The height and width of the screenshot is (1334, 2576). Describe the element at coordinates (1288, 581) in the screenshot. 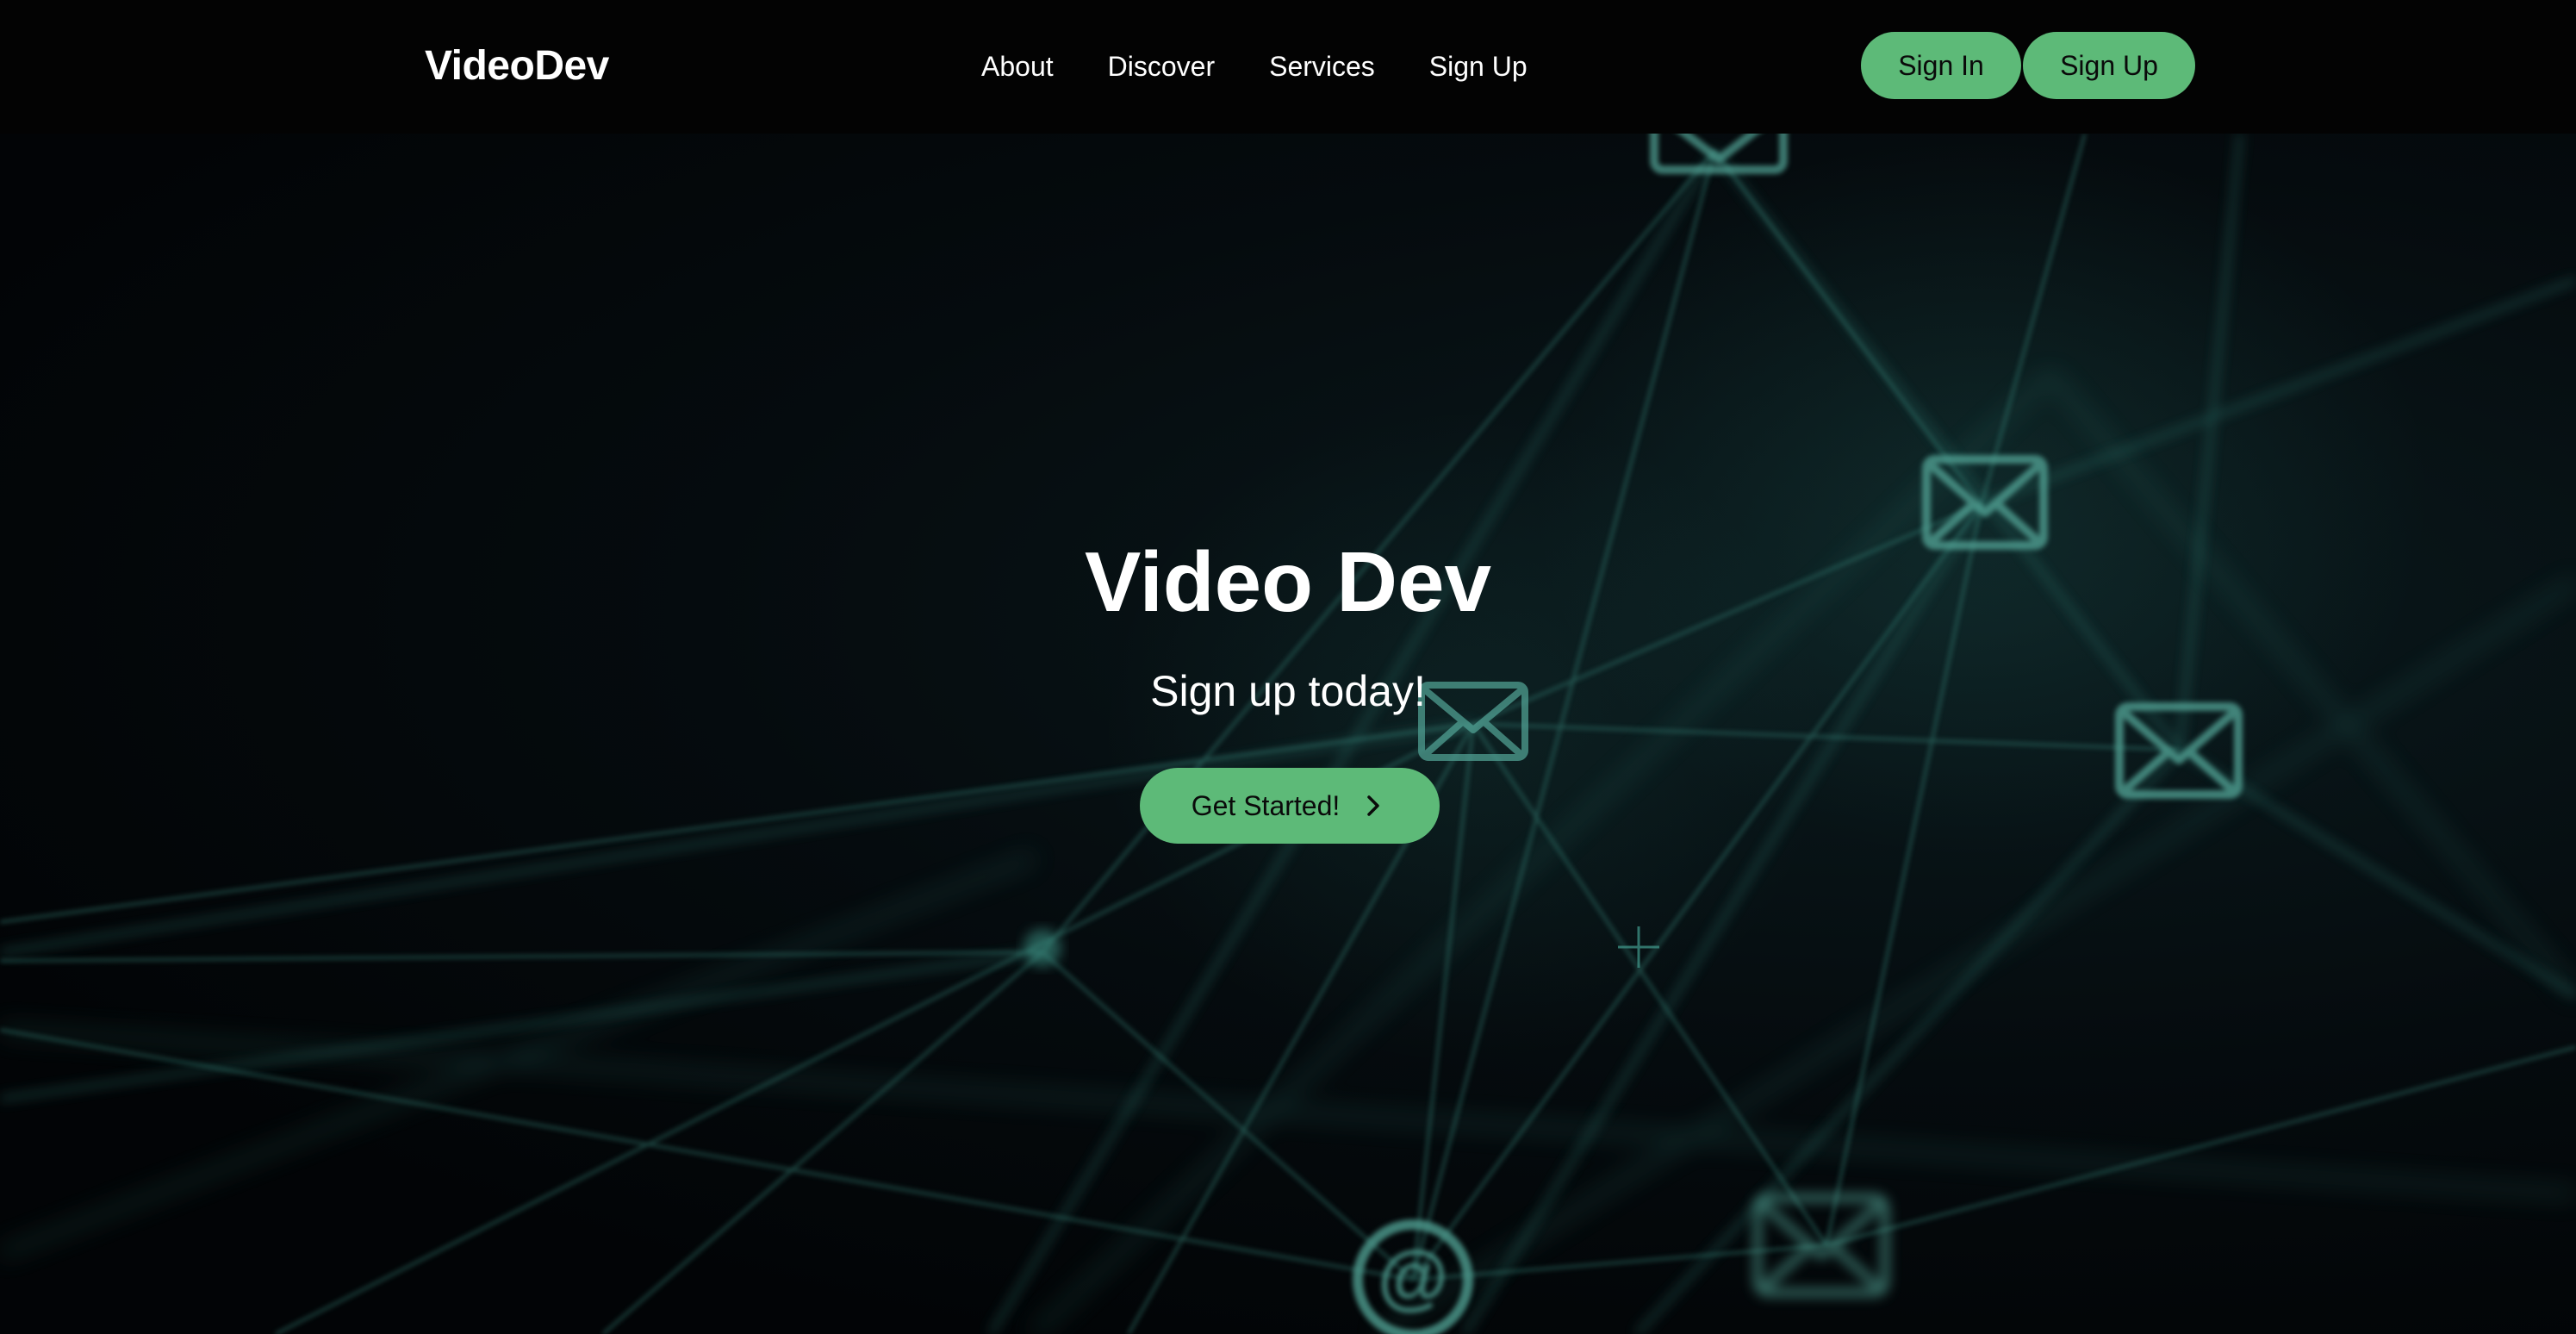

I see `hero-title: Video Dev` at that location.